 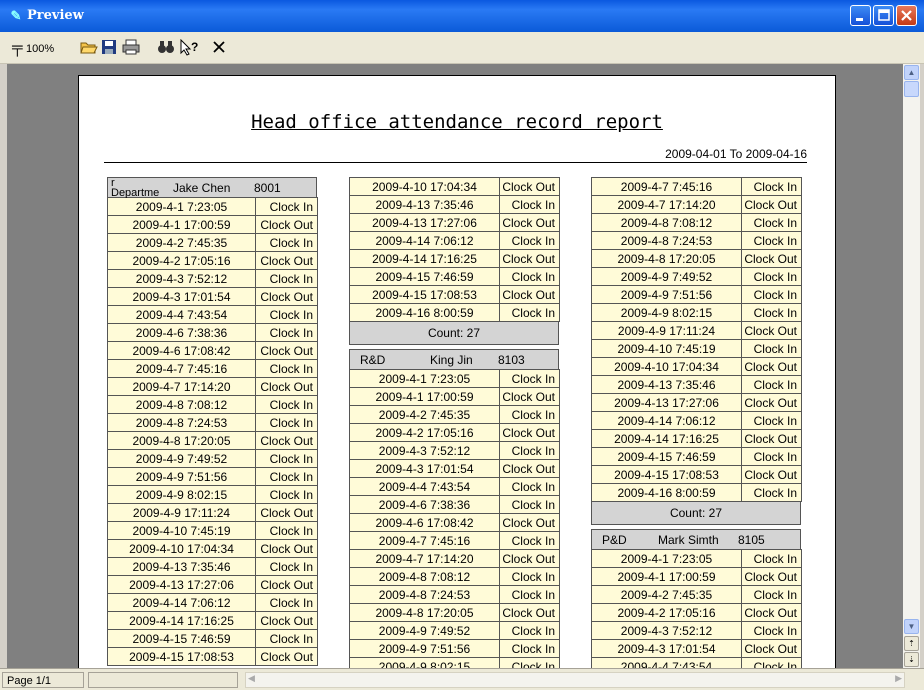 I want to click on status-panel, so click(x=163, y=680).